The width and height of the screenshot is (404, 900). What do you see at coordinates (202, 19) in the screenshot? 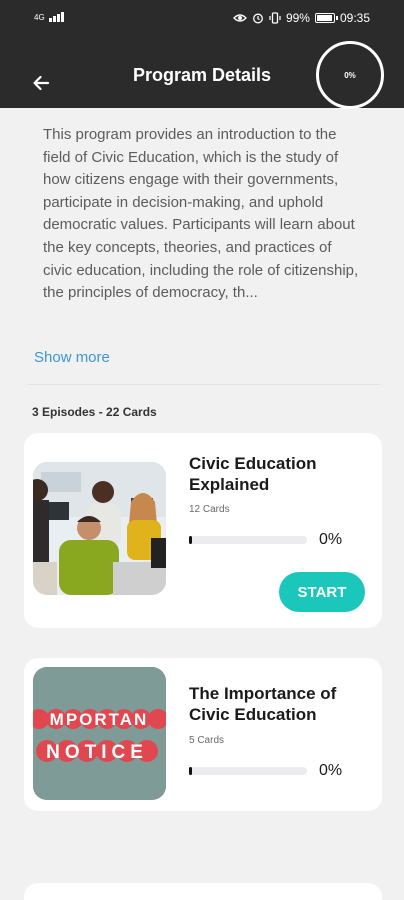
I see `status-bar: 4G 99% 09:35` at bounding box center [202, 19].